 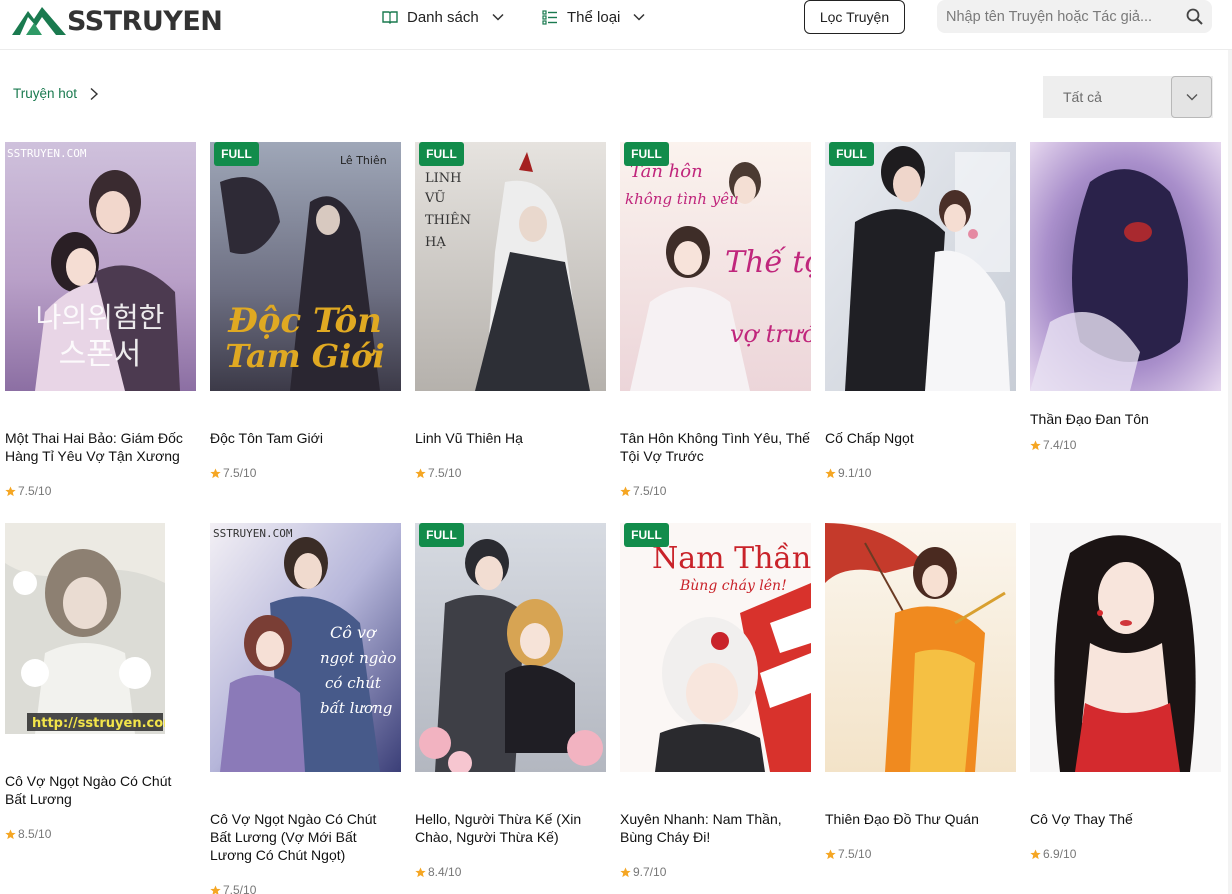 I want to click on book-title: Cô Vợ Ngọt Ngào Có Chút Bất Lương, so click(x=100, y=790).